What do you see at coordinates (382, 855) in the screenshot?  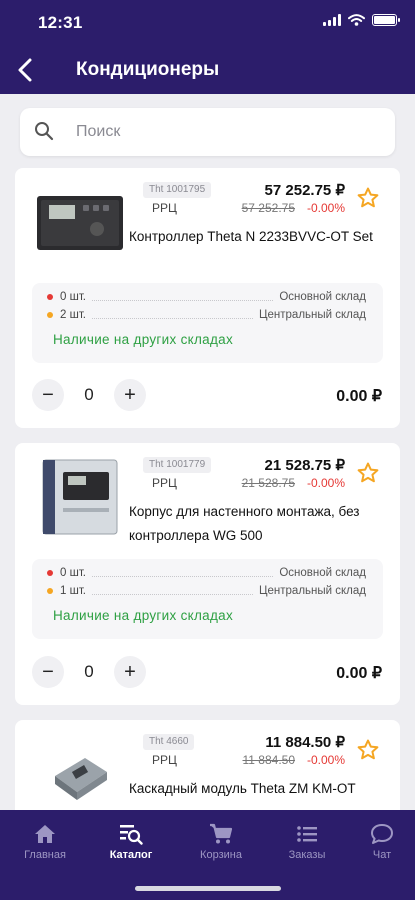 I see `tab-label: Чат` at bounding box center [382, 855].